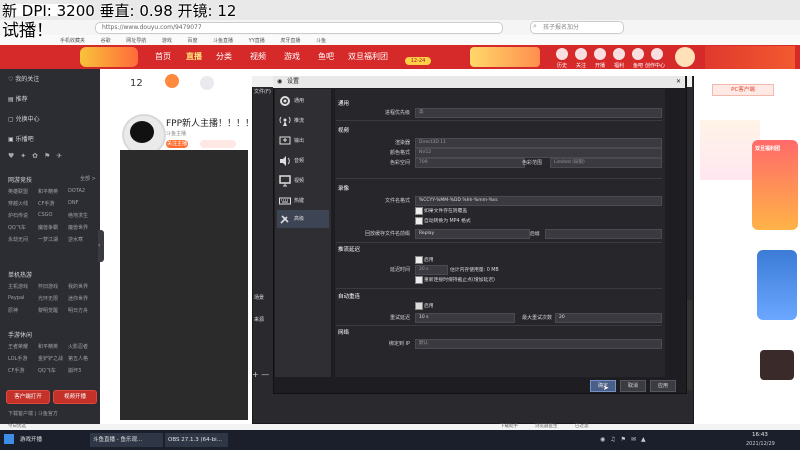 The width and height of the screenshot is (800, 450). What do you see at coordinates (101, 246) in the screenshot?
I see `collapse-sidebar-icon: ‹` at bounding box center [101, 246].